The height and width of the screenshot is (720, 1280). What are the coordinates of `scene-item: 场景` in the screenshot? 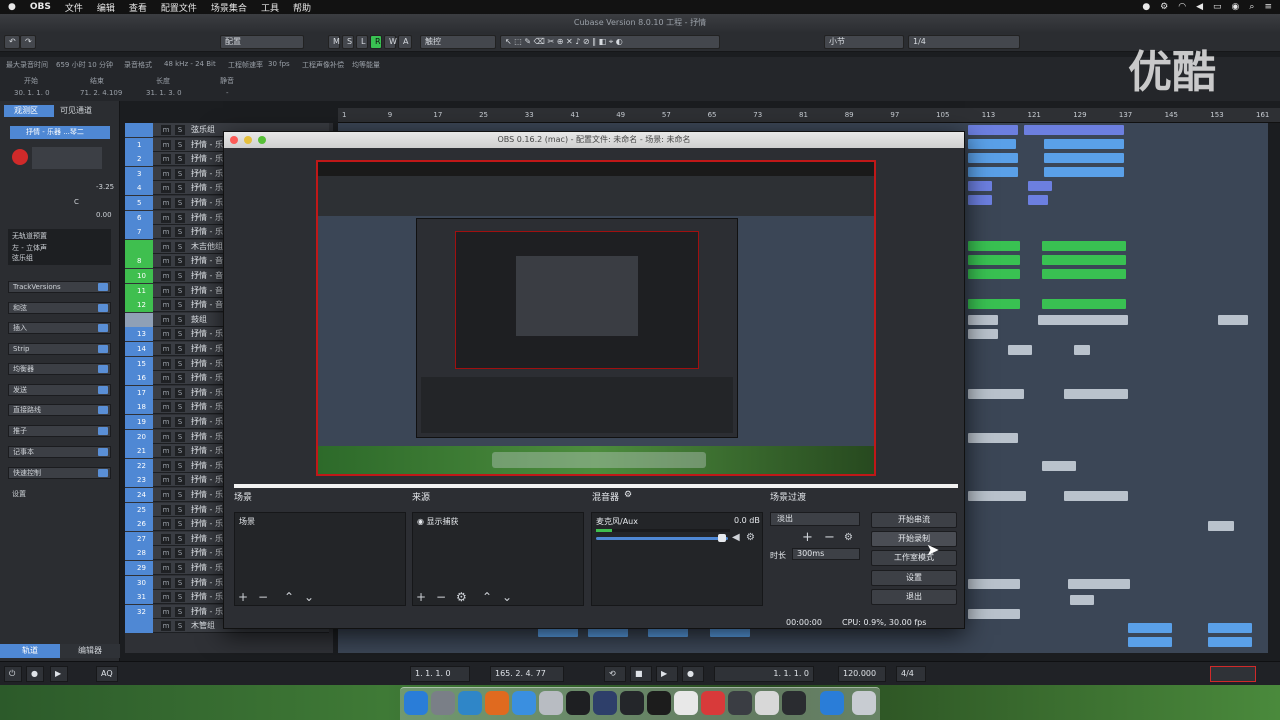 It's located at (320, 521).